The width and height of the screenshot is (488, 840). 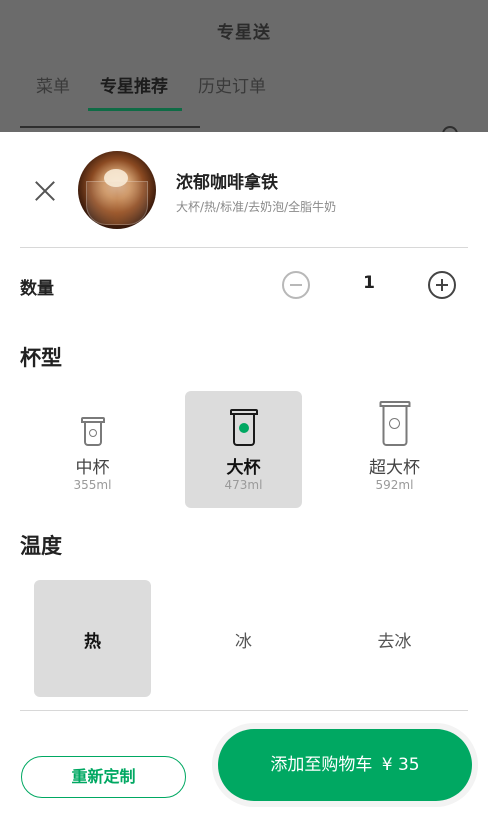 What do you see at coordinates (92, 485) in the screenshot?
I see `cup-size-volume: 355ml` at bounding box center [92, 485].